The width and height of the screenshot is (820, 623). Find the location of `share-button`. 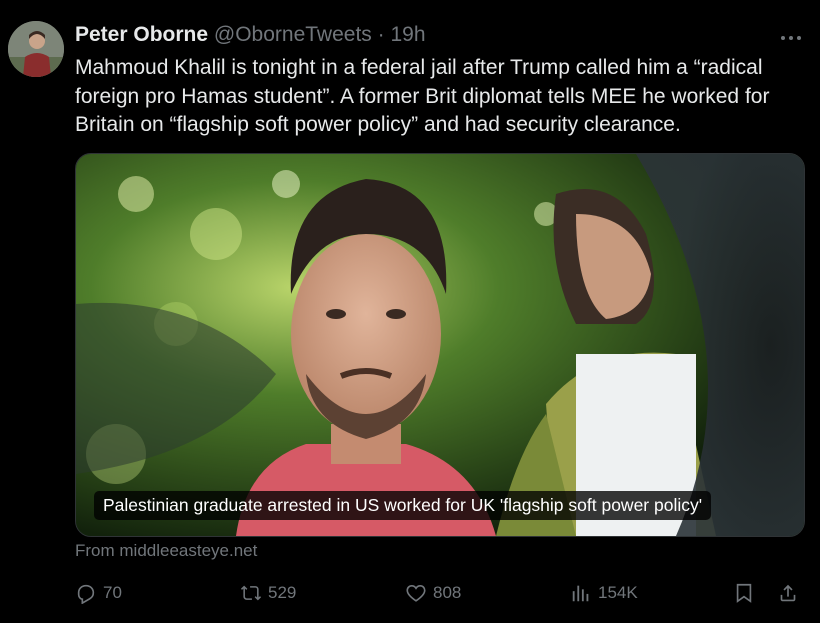

share-button is located at coordinates (791, 593).